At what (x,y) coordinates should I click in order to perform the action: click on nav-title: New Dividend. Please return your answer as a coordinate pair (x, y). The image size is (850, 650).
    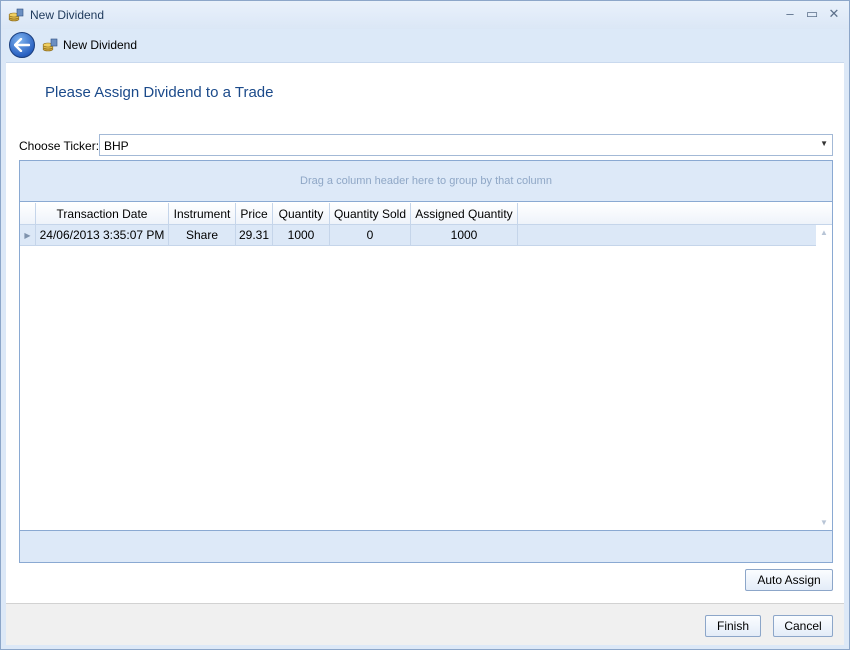
    Looking at the image, I should click on (100, 45).